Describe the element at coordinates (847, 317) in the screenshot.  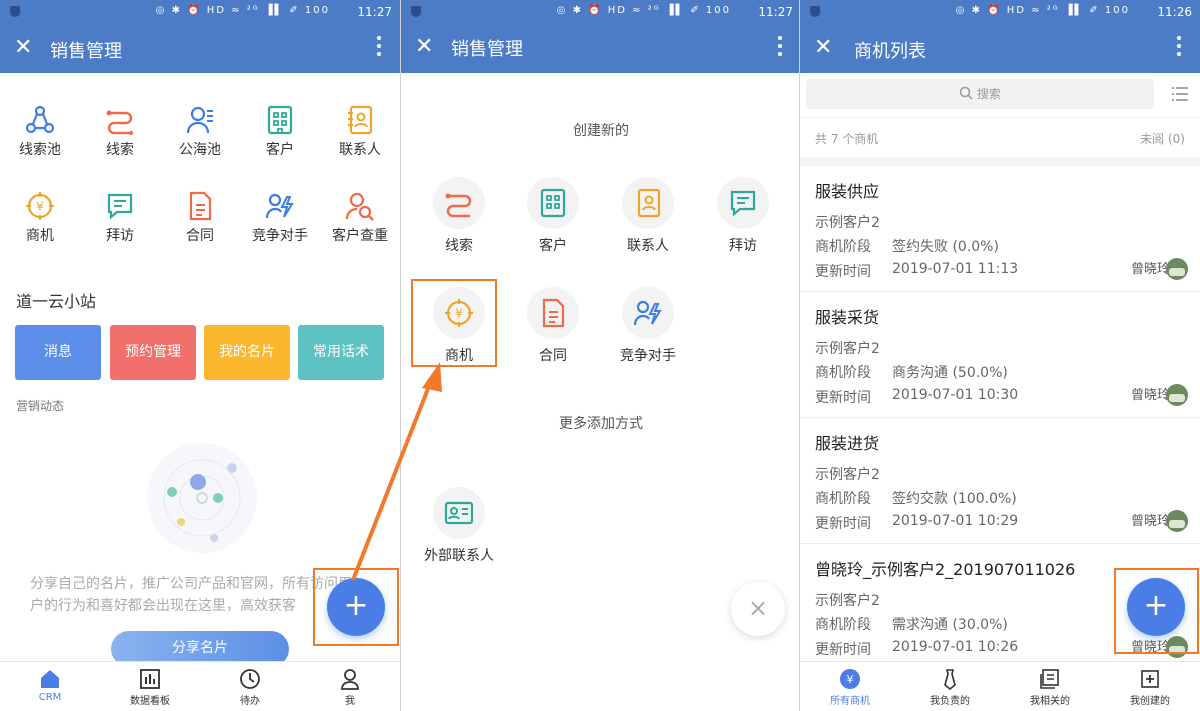
I see `opportunity-name: 服装采货` at that location.